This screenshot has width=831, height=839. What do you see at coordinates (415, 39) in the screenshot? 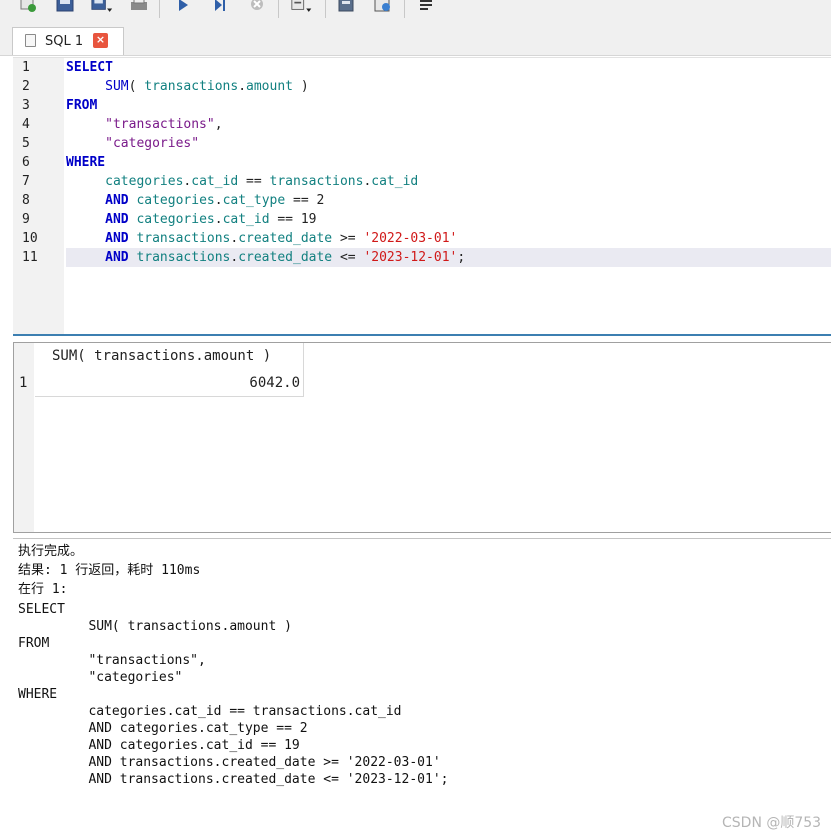
I see `tab-strip: SQL 1 ×` at bounding box center [415, 39].